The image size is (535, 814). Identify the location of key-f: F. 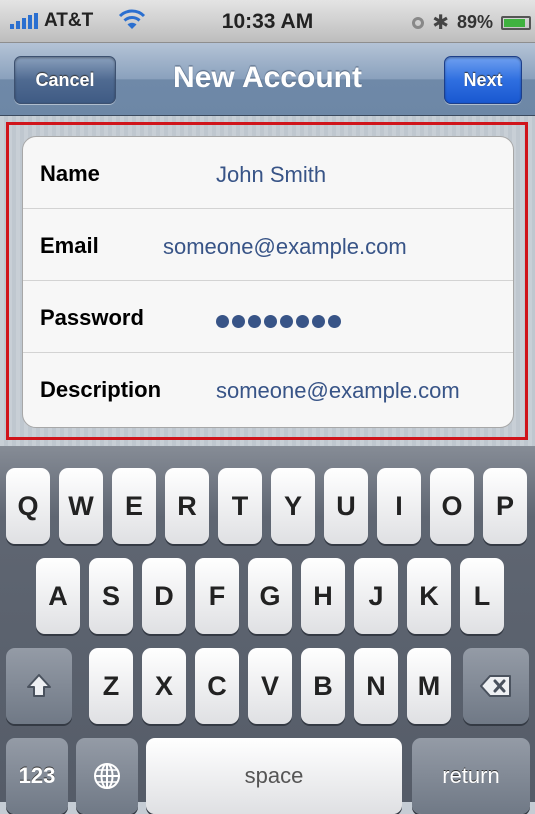
(217, 596).